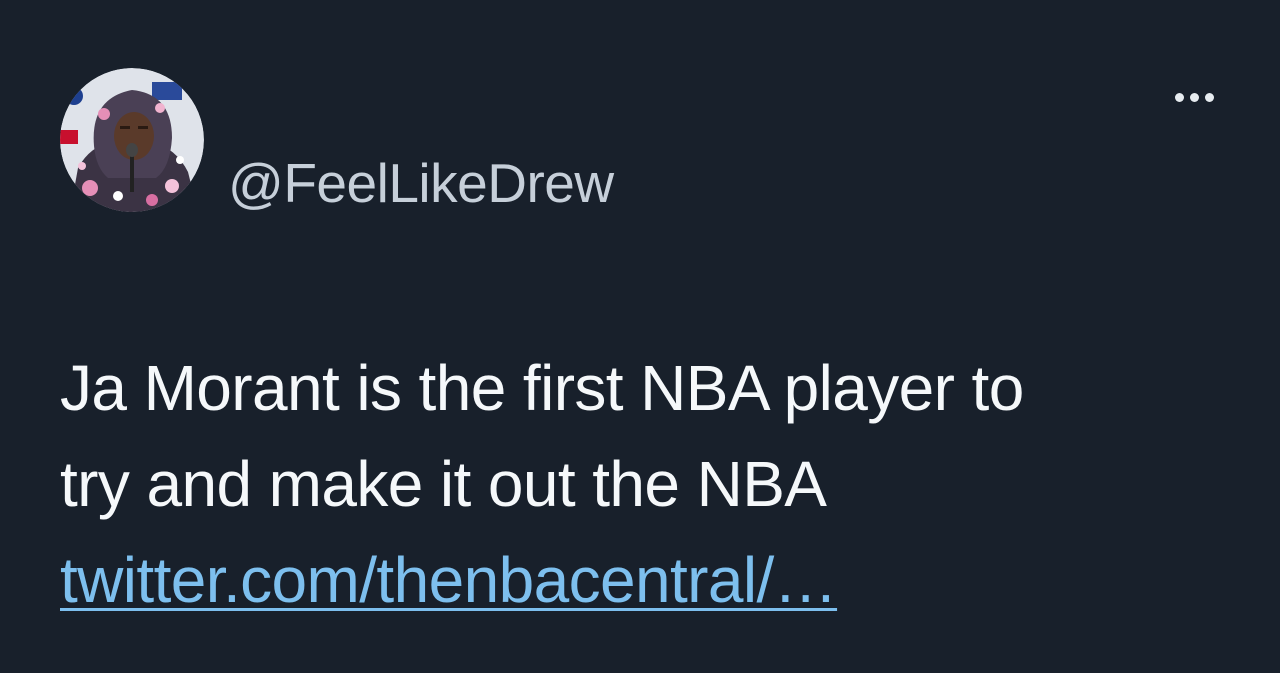 Image resolution: width=1280 pixels, height=673 pixels. I want to click on avatar, so click(132, 140).